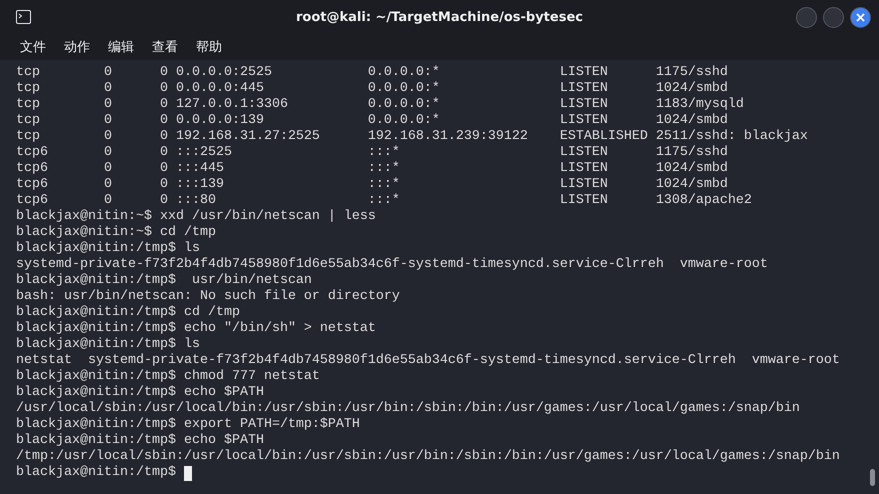 Image resolution: width=879 pixels, height=494 pixels. What do you see at coordinates (428, 361) in the screenshot?
I see `terminal-line: netstat systemd-private-f73f2b4f4db7458980f1d6e55ab34c6f-systemd-timesyncd.service-Clrreh vmware-root` at bounding box center [428, 361].